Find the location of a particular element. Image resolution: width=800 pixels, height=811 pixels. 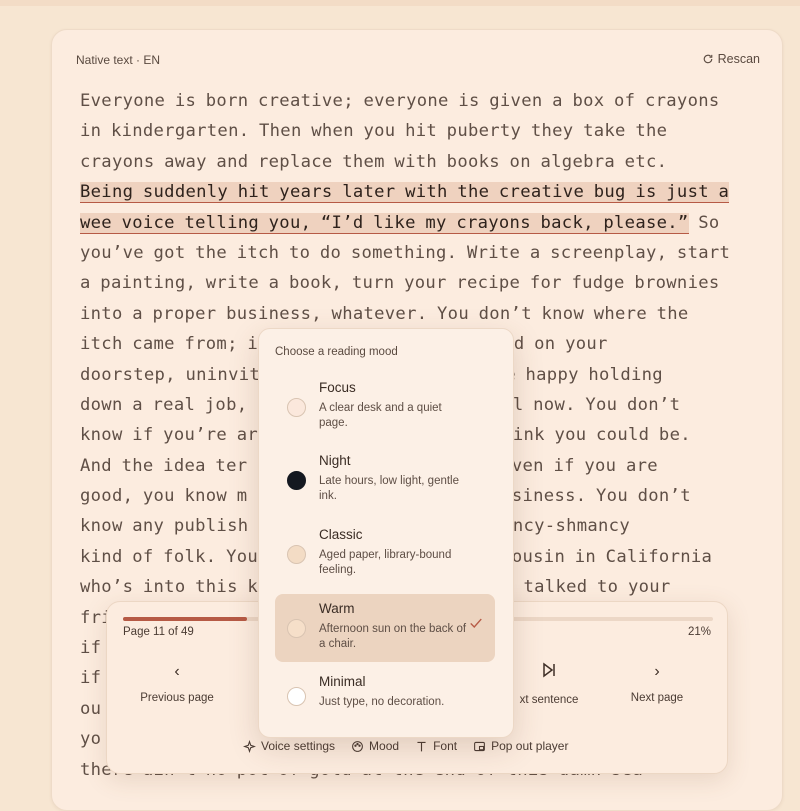

check-icon is located at coordinates (476, 623).